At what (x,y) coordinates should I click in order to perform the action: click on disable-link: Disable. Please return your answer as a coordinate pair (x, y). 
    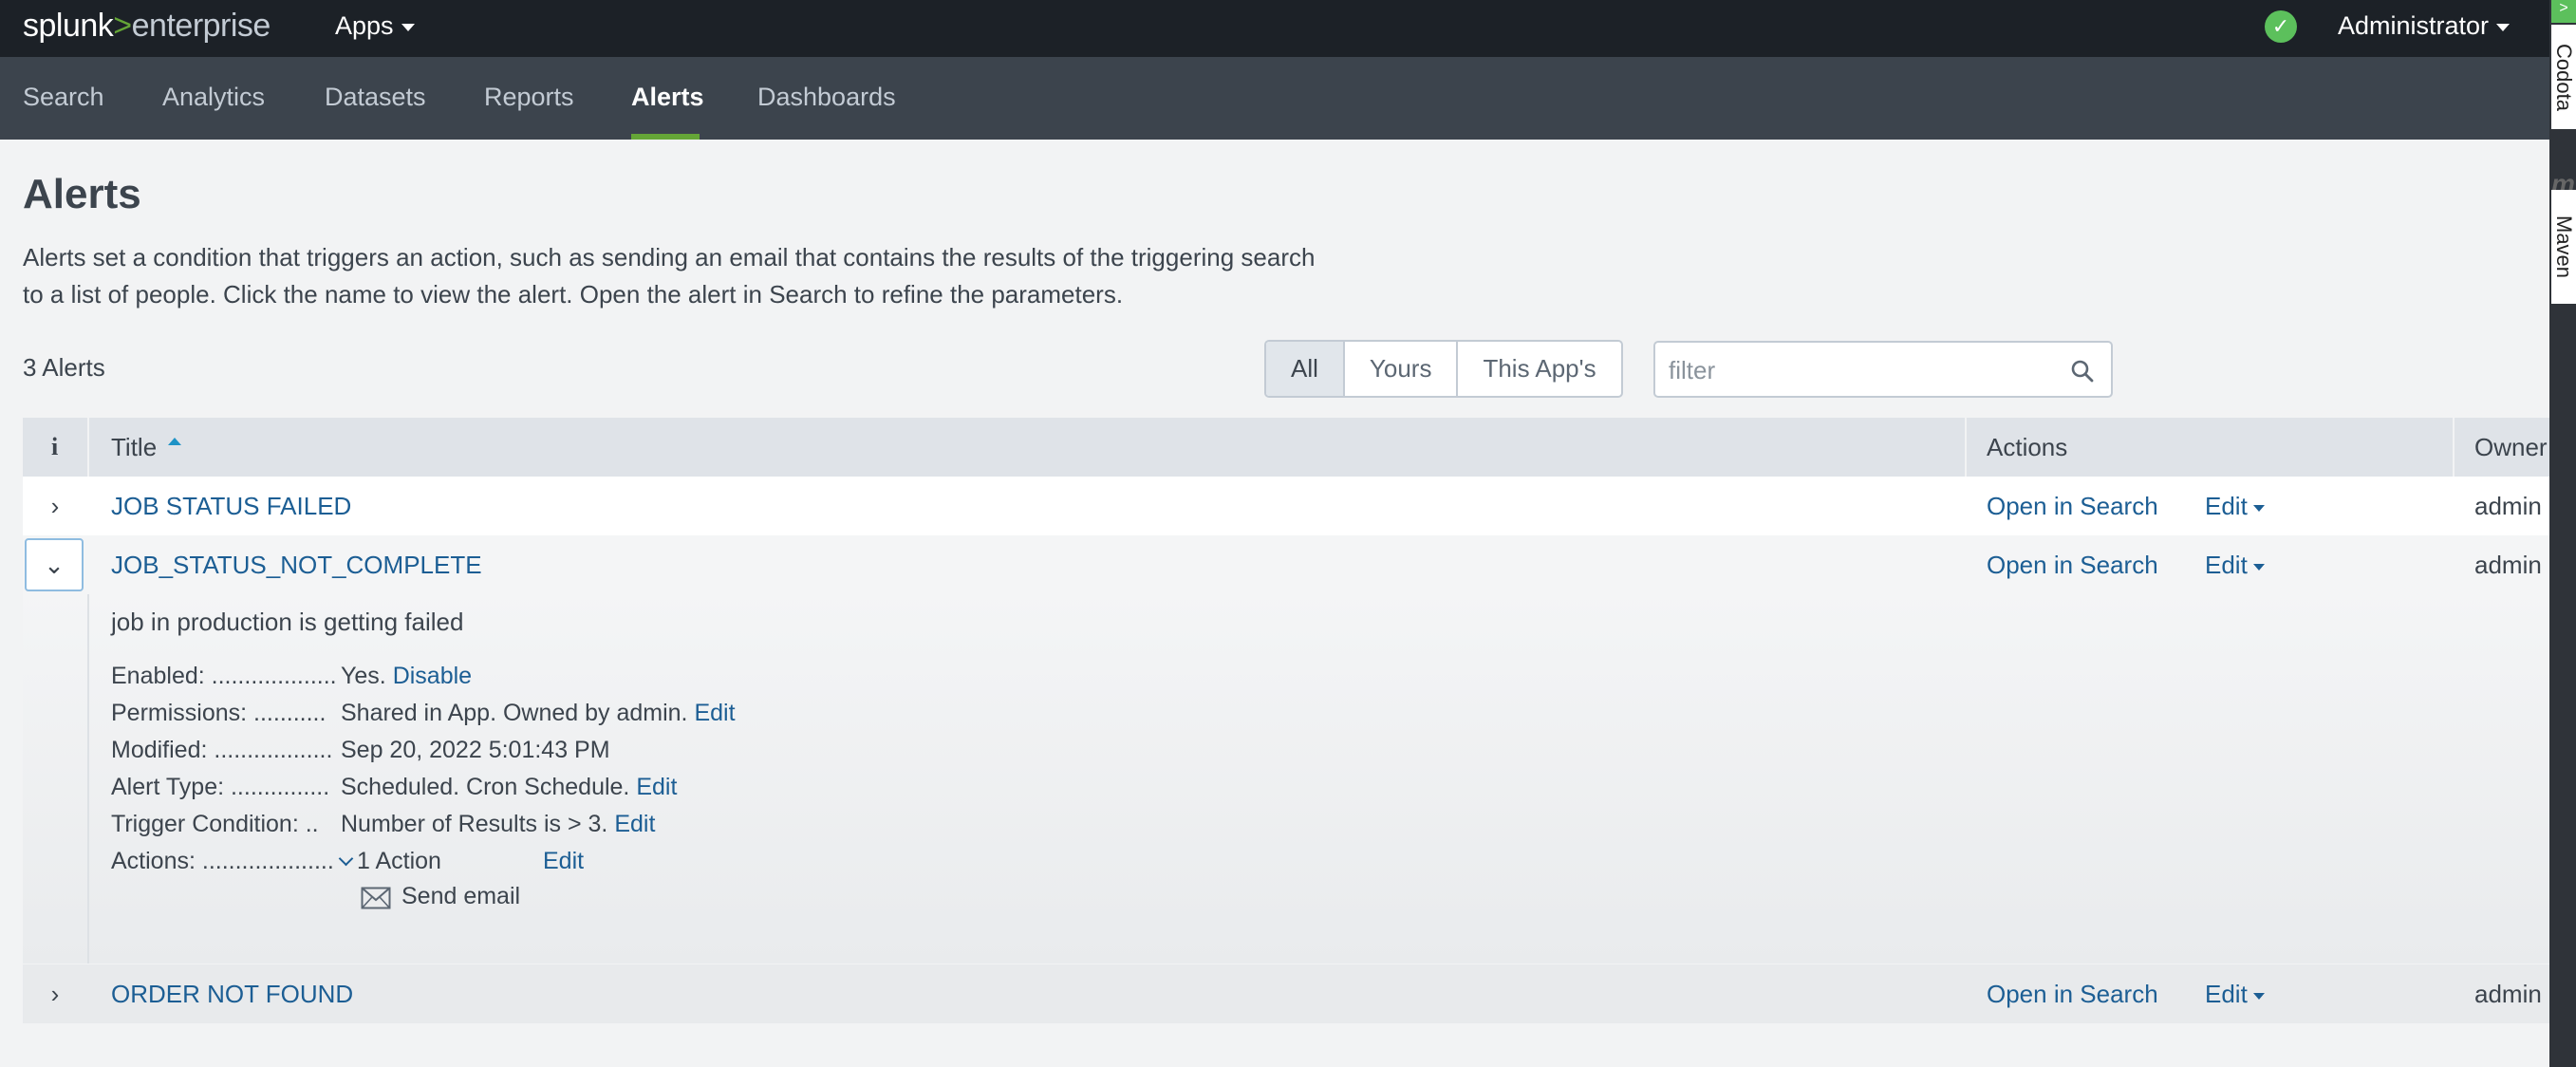
    Looking at the image, I should click on (433, 676).